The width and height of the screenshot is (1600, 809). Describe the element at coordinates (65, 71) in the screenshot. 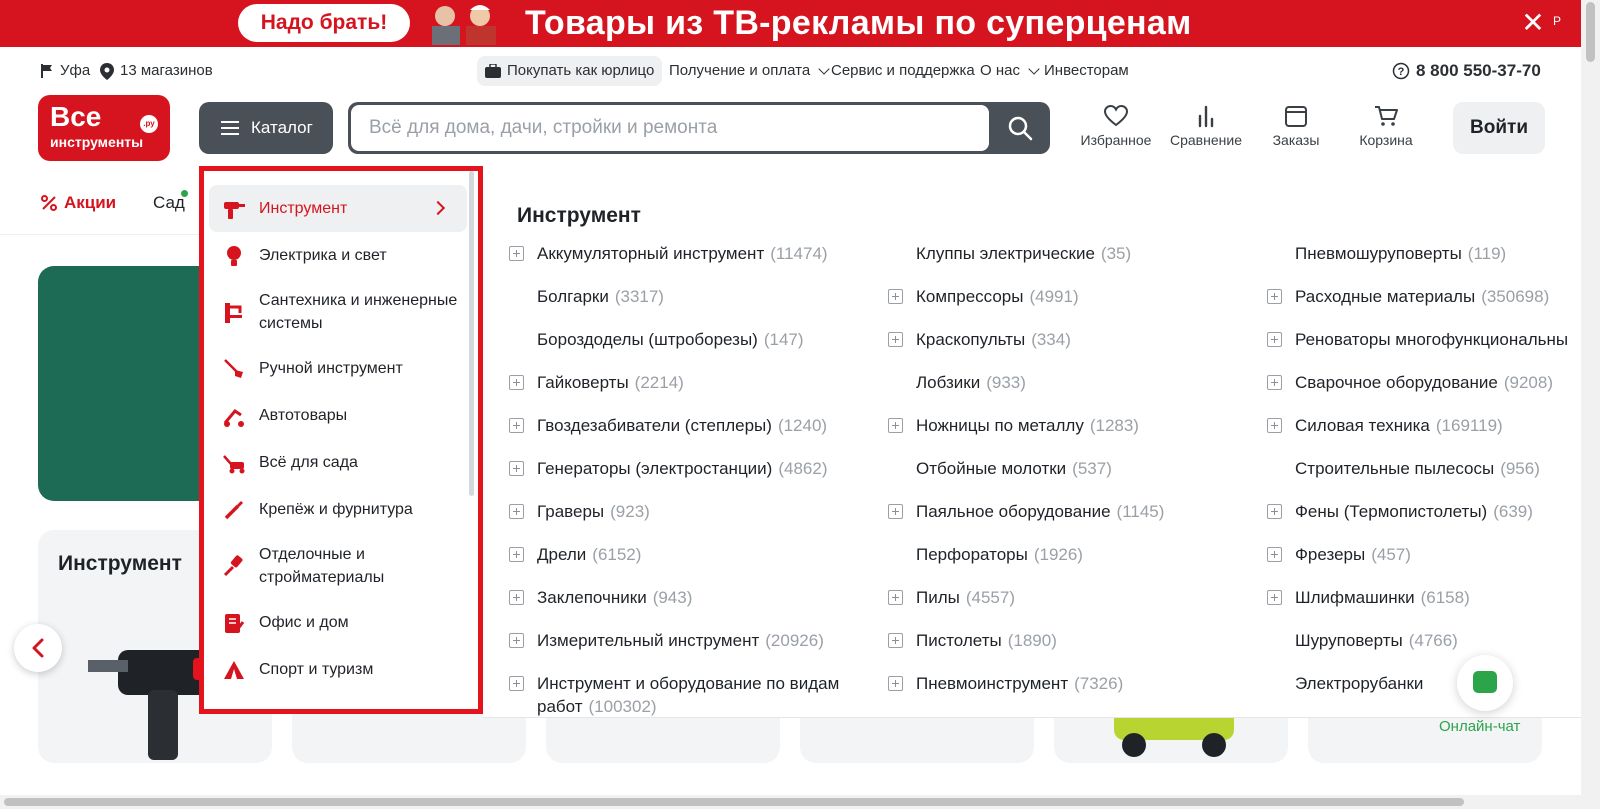

I see `city-selector: Уфа` at that location.